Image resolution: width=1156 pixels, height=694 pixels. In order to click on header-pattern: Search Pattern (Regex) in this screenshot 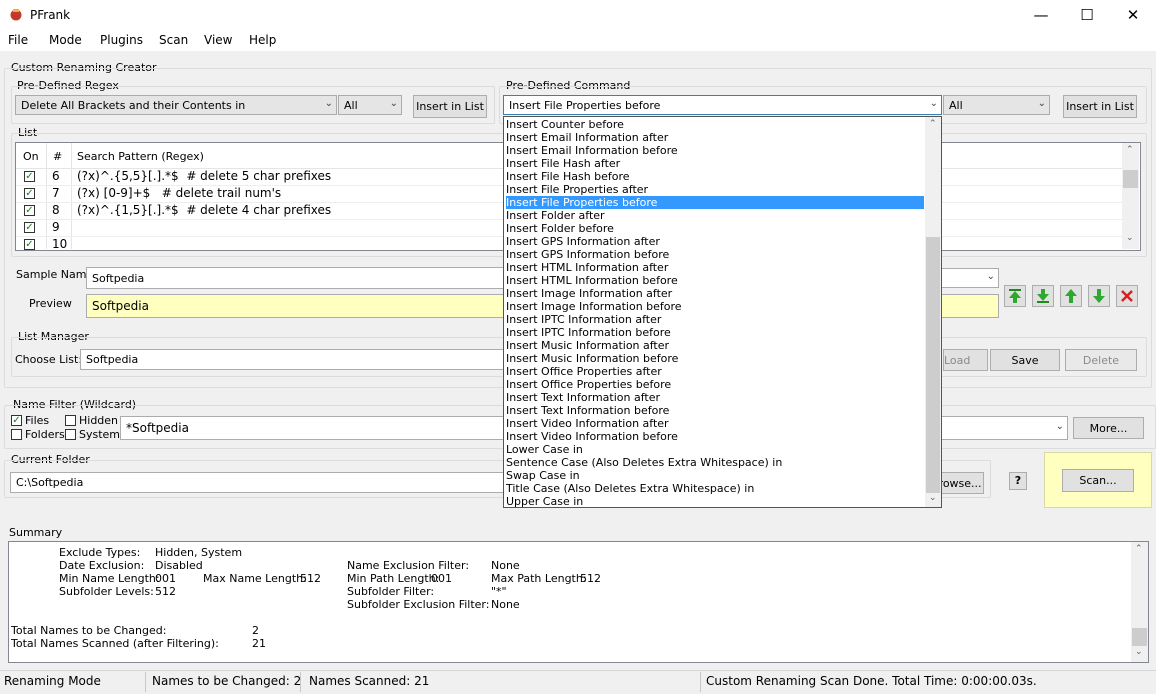, I will do `click(140, 156)`.